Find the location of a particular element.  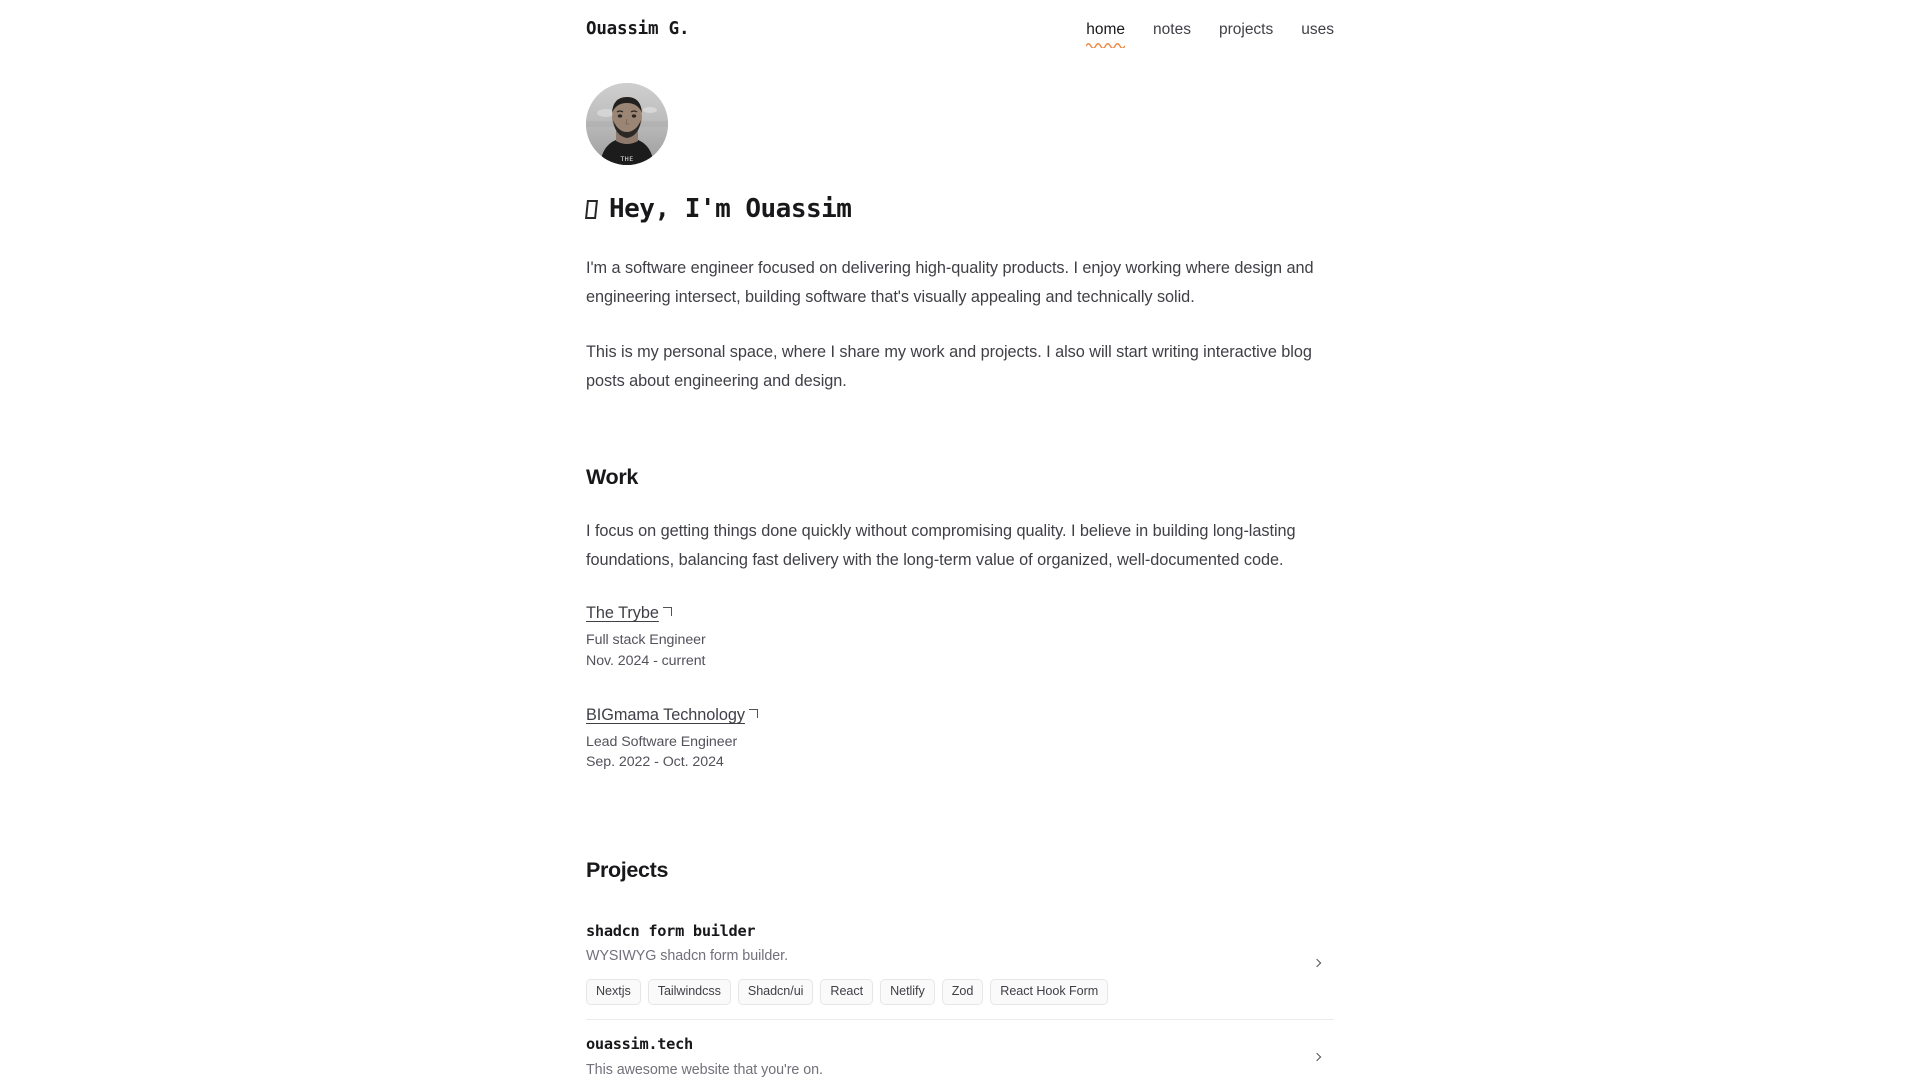

header-inner: Ouassim G. home notes projects uses is located at coordinates (960, 33).